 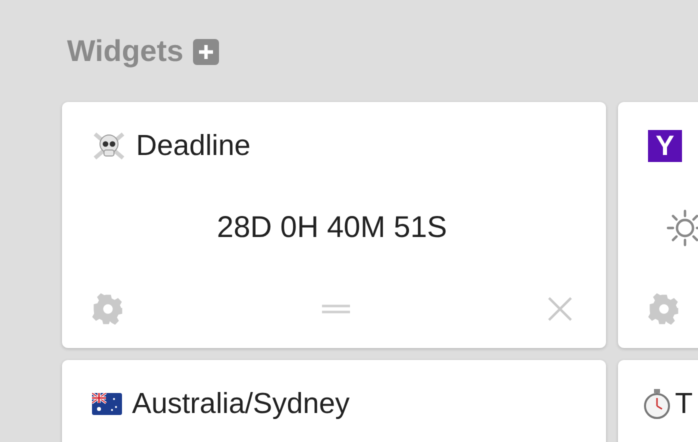 What do you see at coordinates (109, 146) in the screenshot?
I see `skull-crossbones-icon` at bounding box center [109, 146].